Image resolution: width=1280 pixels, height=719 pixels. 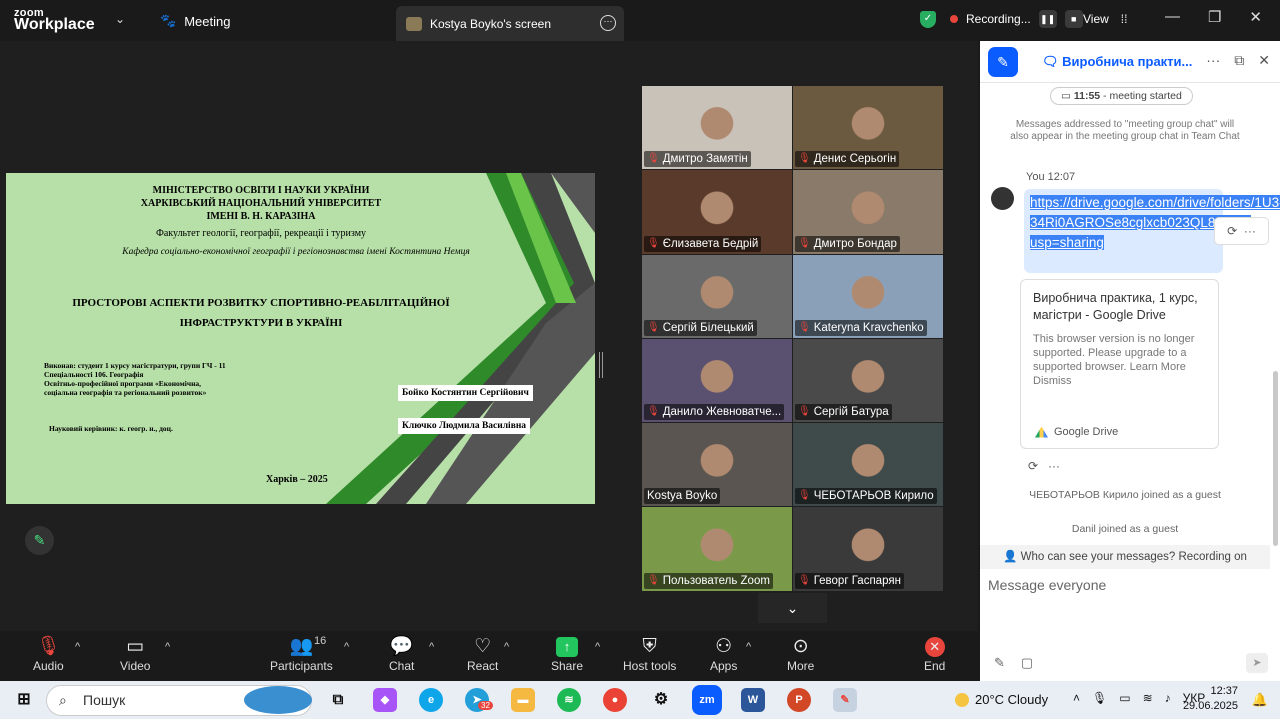 I want to click on chat-scrollbar, so click(x=1275, y=458).